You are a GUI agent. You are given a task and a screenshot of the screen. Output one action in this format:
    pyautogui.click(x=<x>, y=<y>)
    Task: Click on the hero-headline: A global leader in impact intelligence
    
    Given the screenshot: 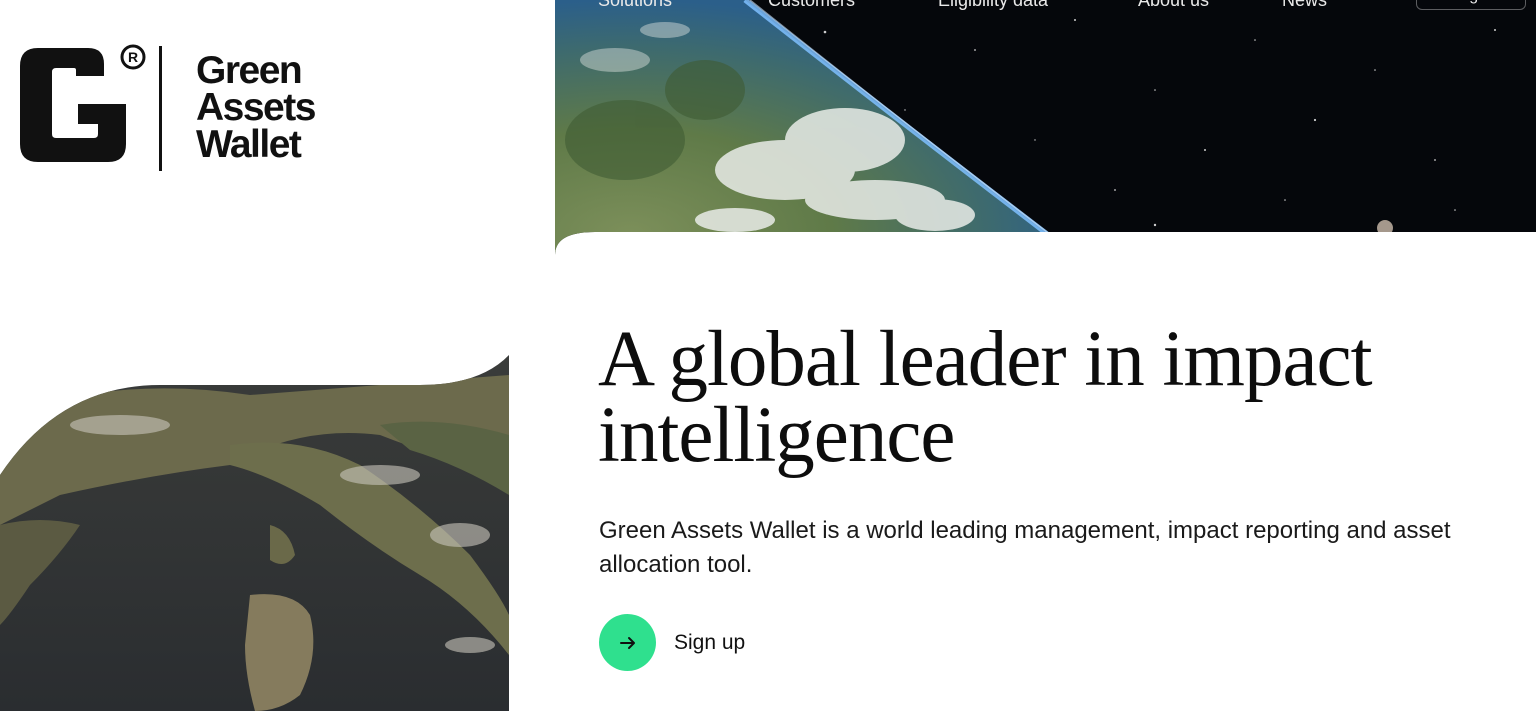 What is the action you would take?
    pyautogui.click(x=1048, y=397)
    